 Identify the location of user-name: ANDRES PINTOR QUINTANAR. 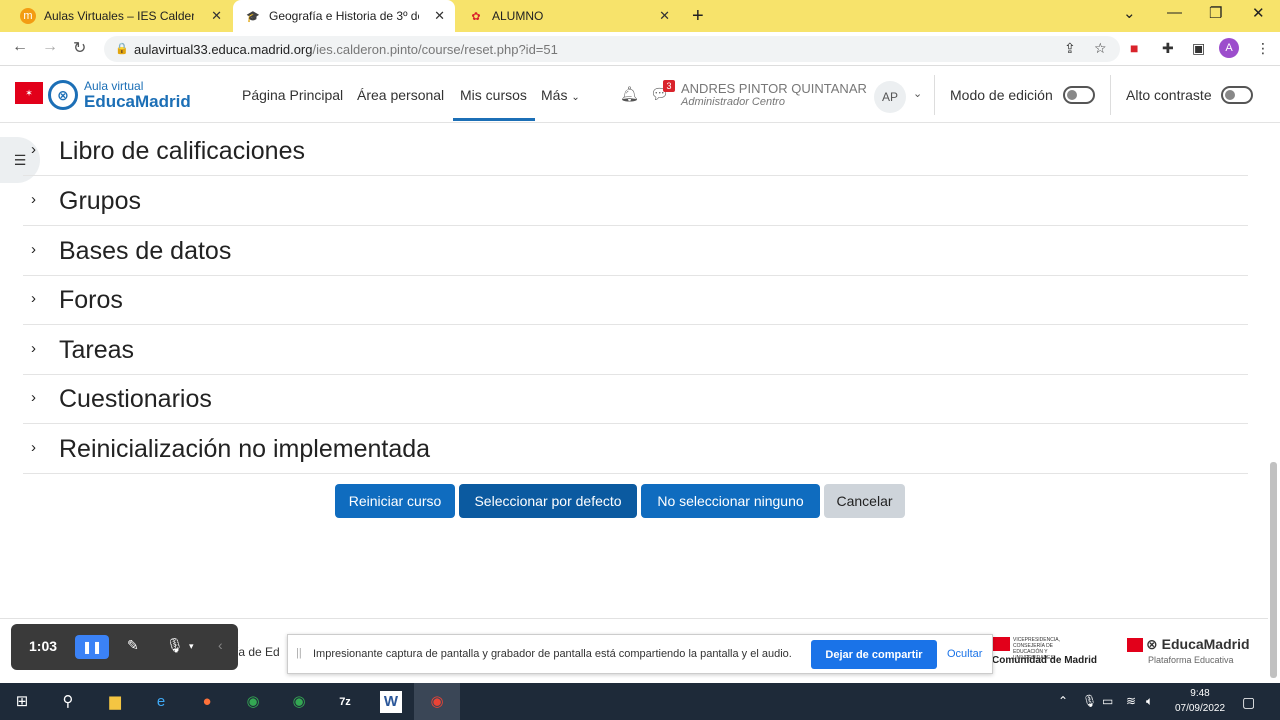
(774, 88).